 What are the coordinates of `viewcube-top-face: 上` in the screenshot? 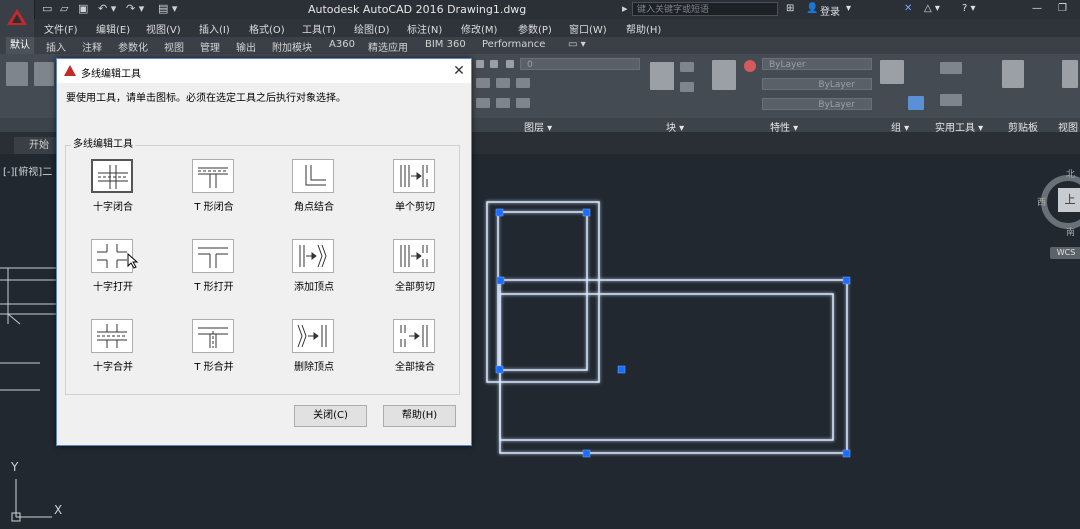 It's located at (1069, 200).